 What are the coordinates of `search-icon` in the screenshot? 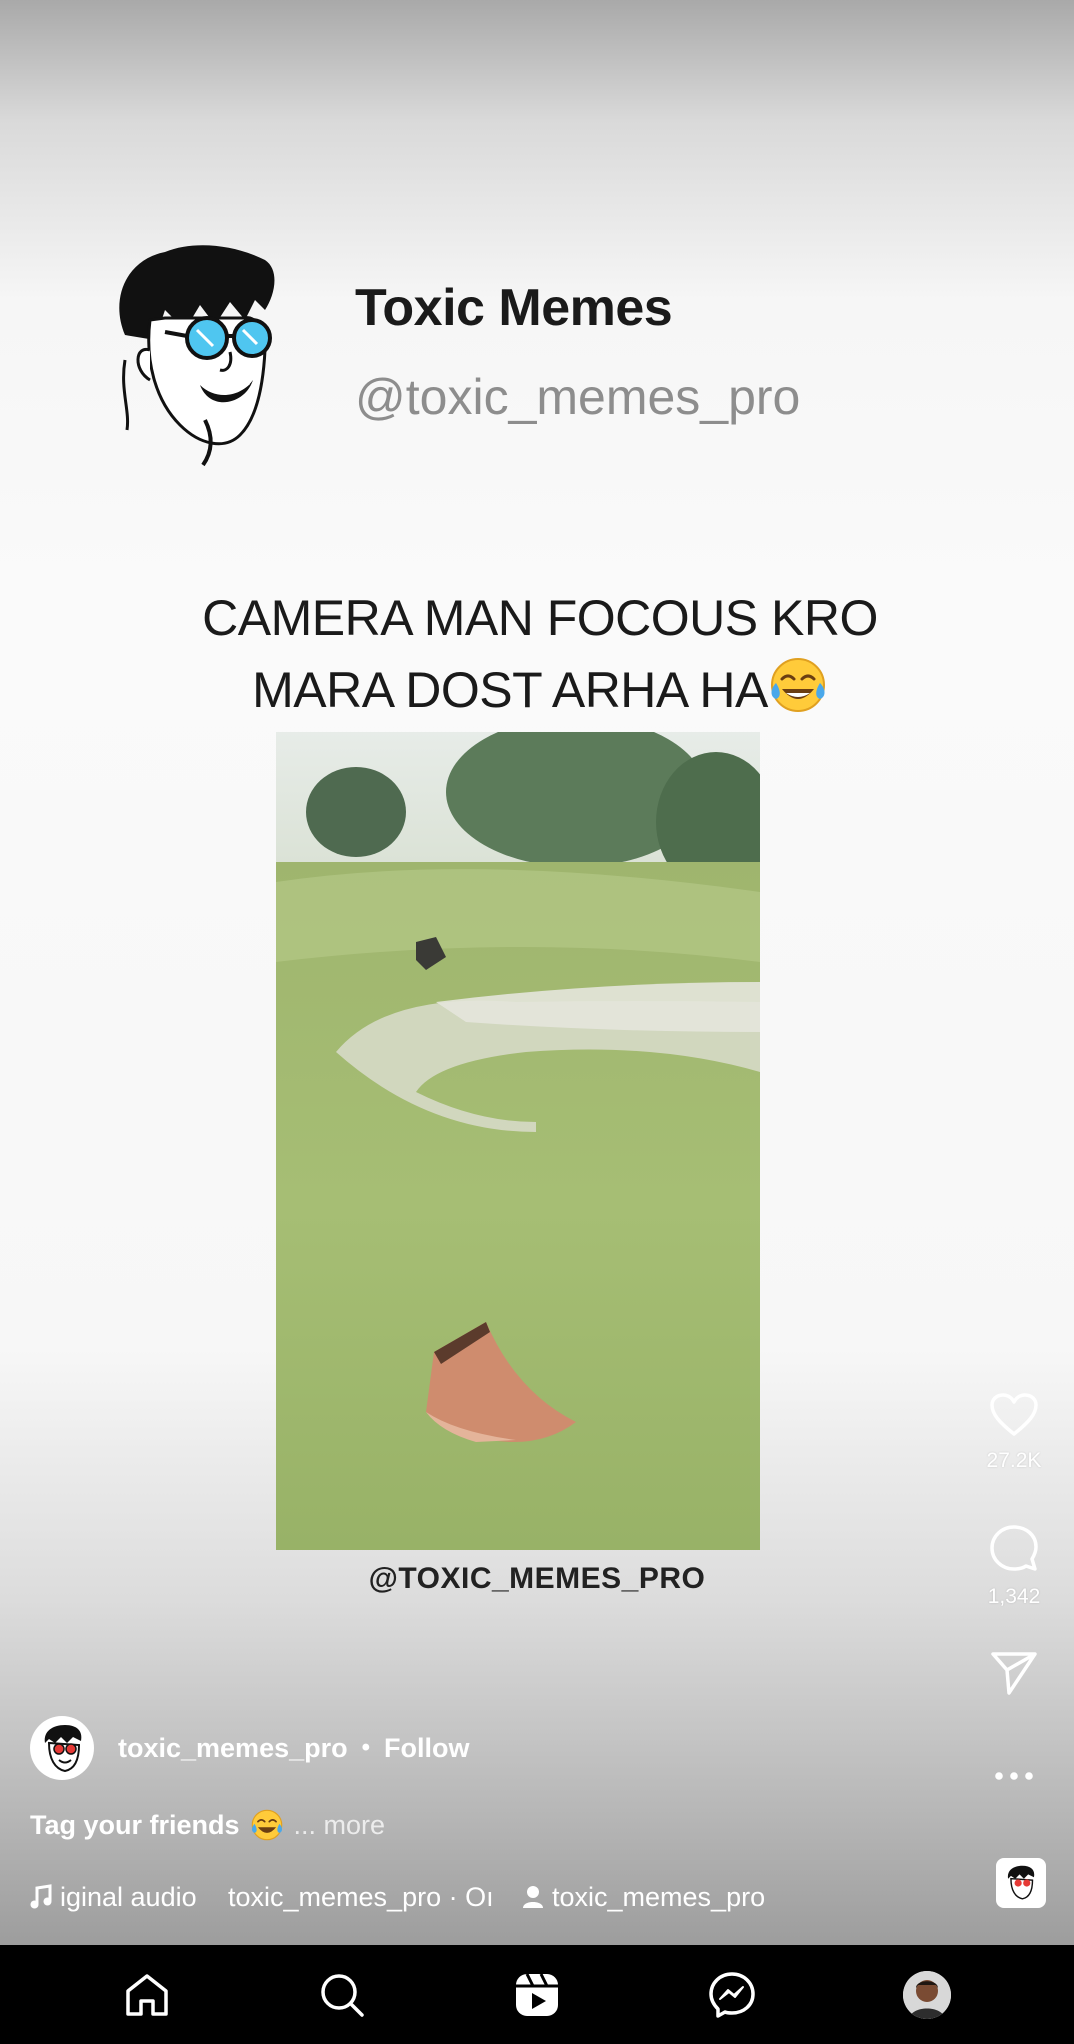 It's located at (342, 1995).